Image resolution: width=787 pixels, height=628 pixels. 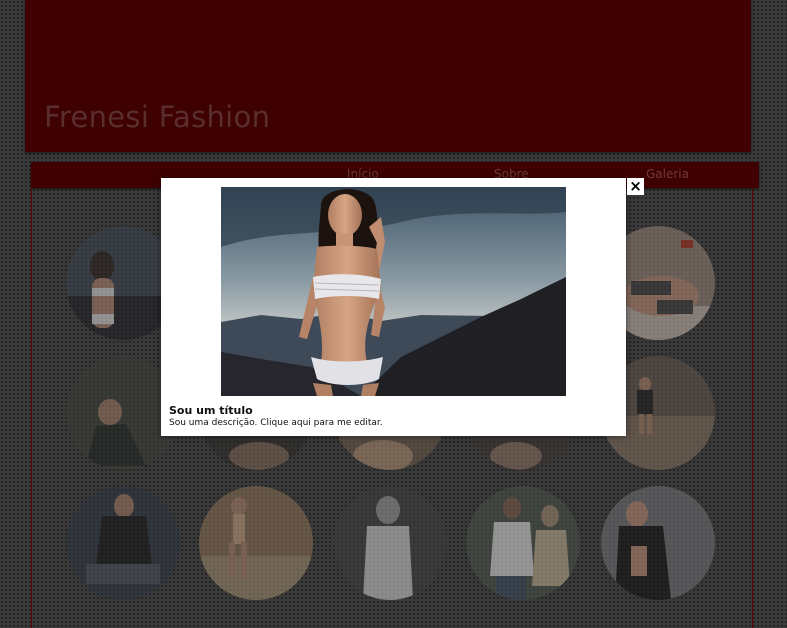 I want to click on lightbox-title: Sou um título, so click(x=211, y=410).